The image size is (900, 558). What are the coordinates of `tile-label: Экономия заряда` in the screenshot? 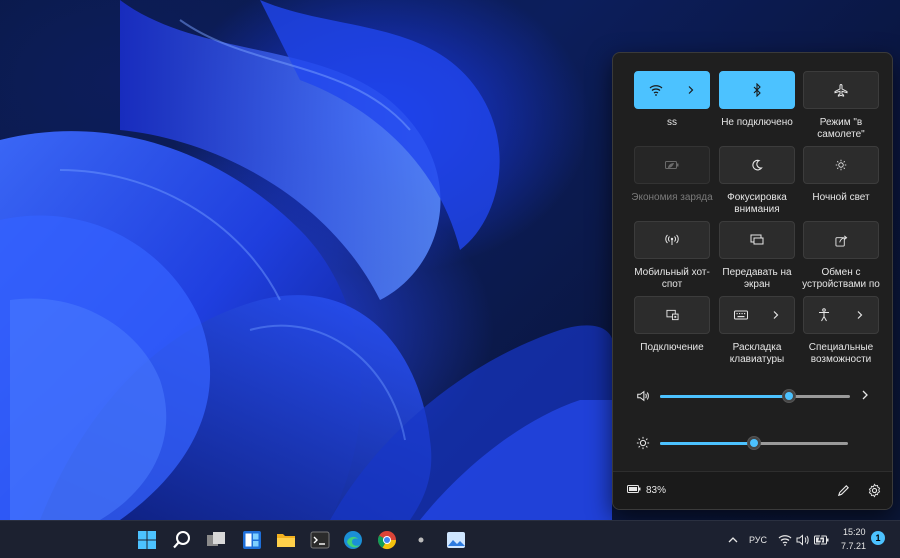 It's located at (672, 197).